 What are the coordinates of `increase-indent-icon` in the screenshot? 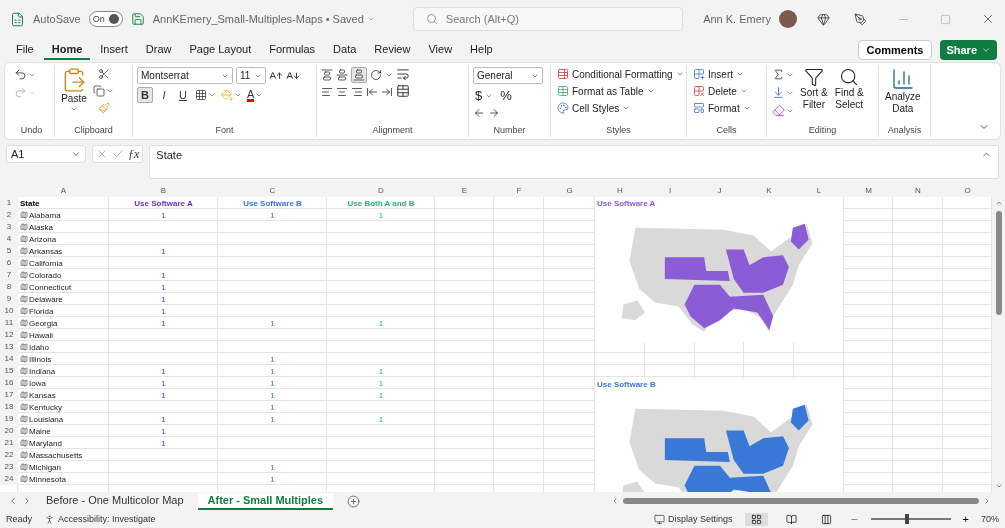 It's located at (387, 92).